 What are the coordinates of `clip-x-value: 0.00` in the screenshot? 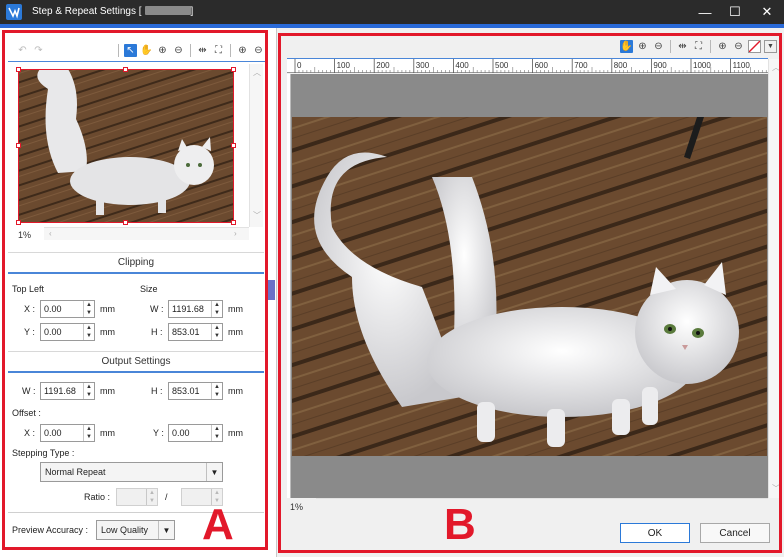 It's located at (62, 309).